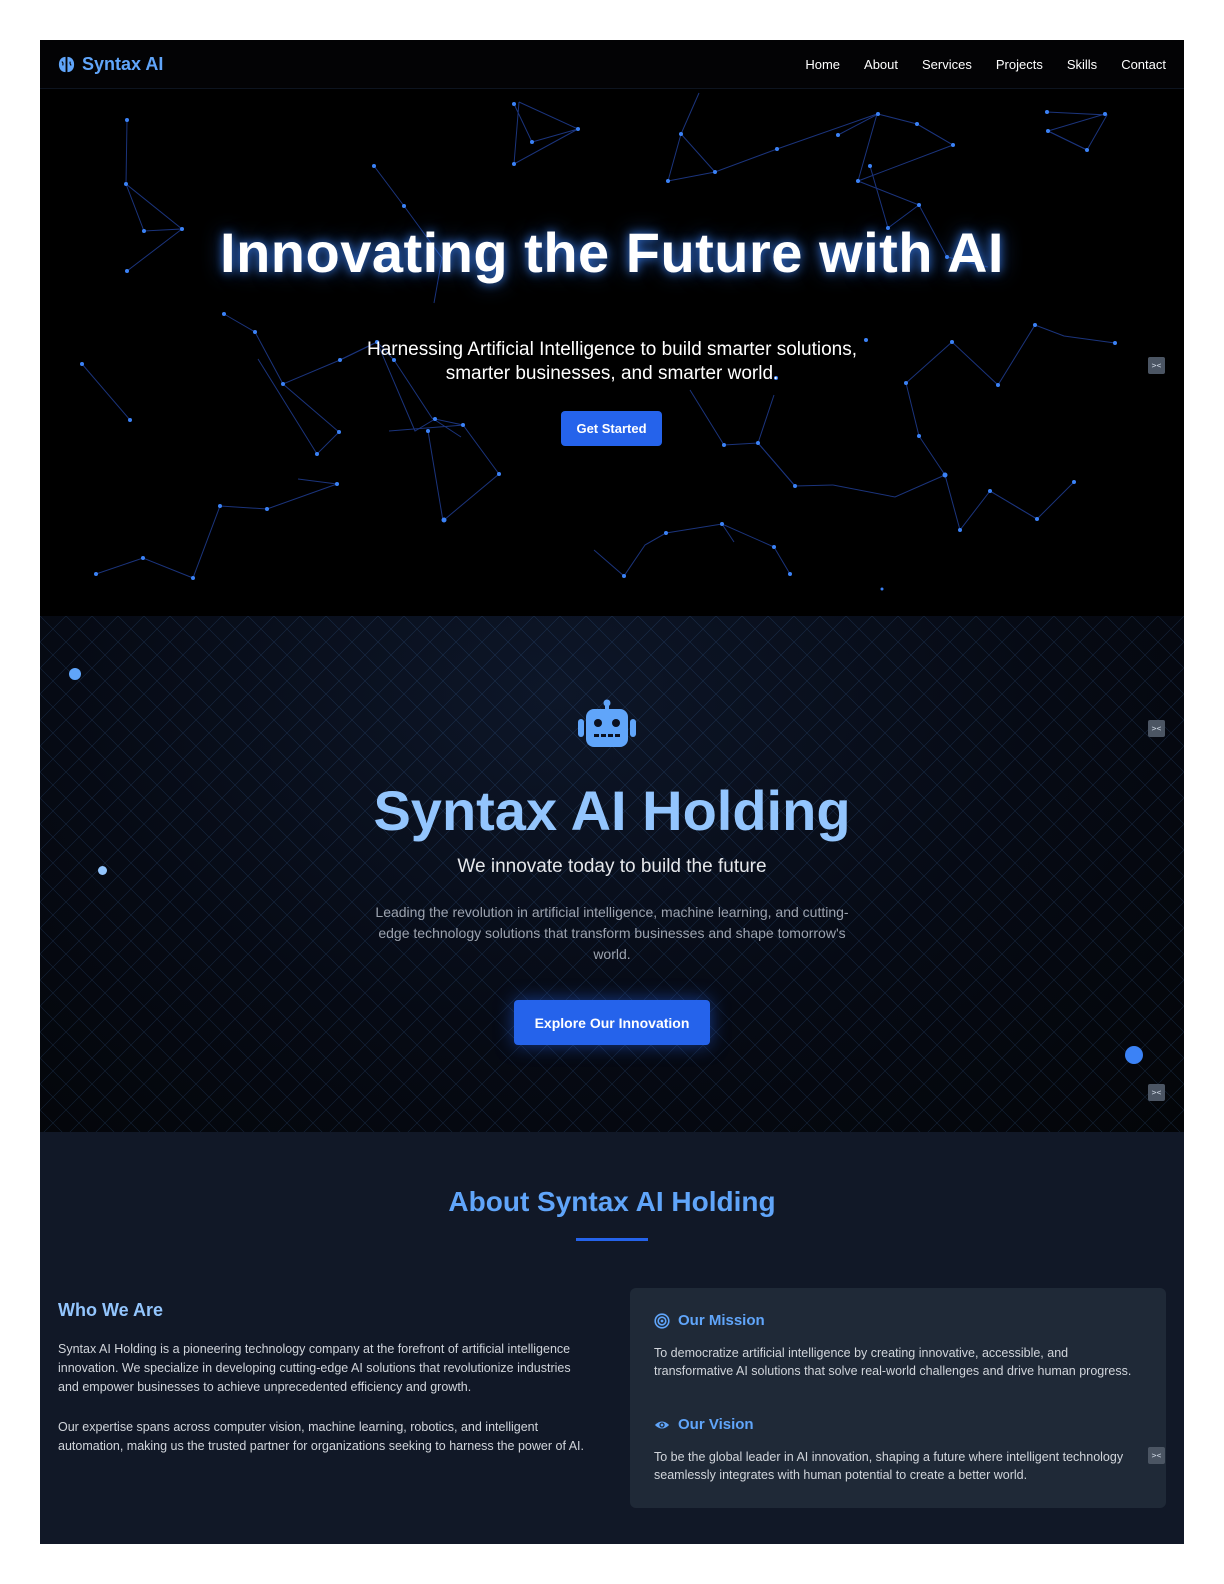 The height and width of the screenshot is (1584, 1224). I want to click on brand-name: Syntax AI, so click(123, 63).